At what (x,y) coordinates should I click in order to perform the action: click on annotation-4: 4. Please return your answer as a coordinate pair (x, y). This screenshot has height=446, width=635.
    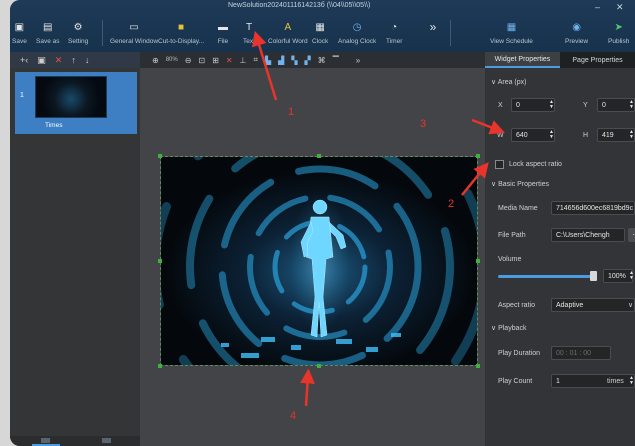
    Looking at the image, I should click on (293, 416).